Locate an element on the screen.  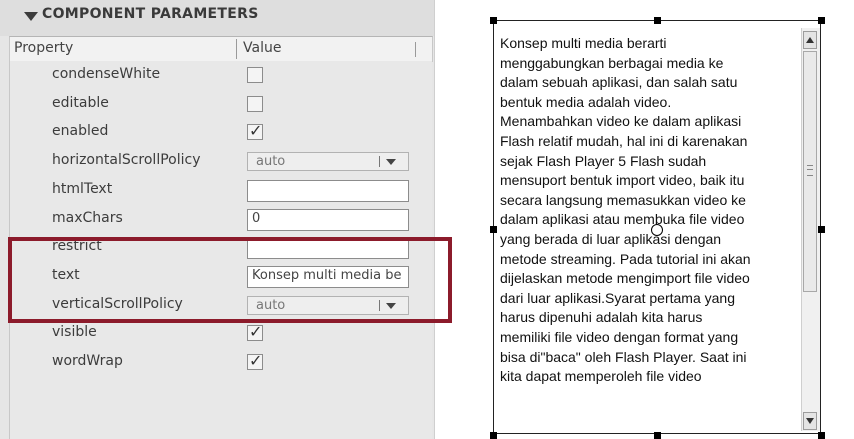
text-line: bentuk media adalah video. is located at coordinates (586, 101).